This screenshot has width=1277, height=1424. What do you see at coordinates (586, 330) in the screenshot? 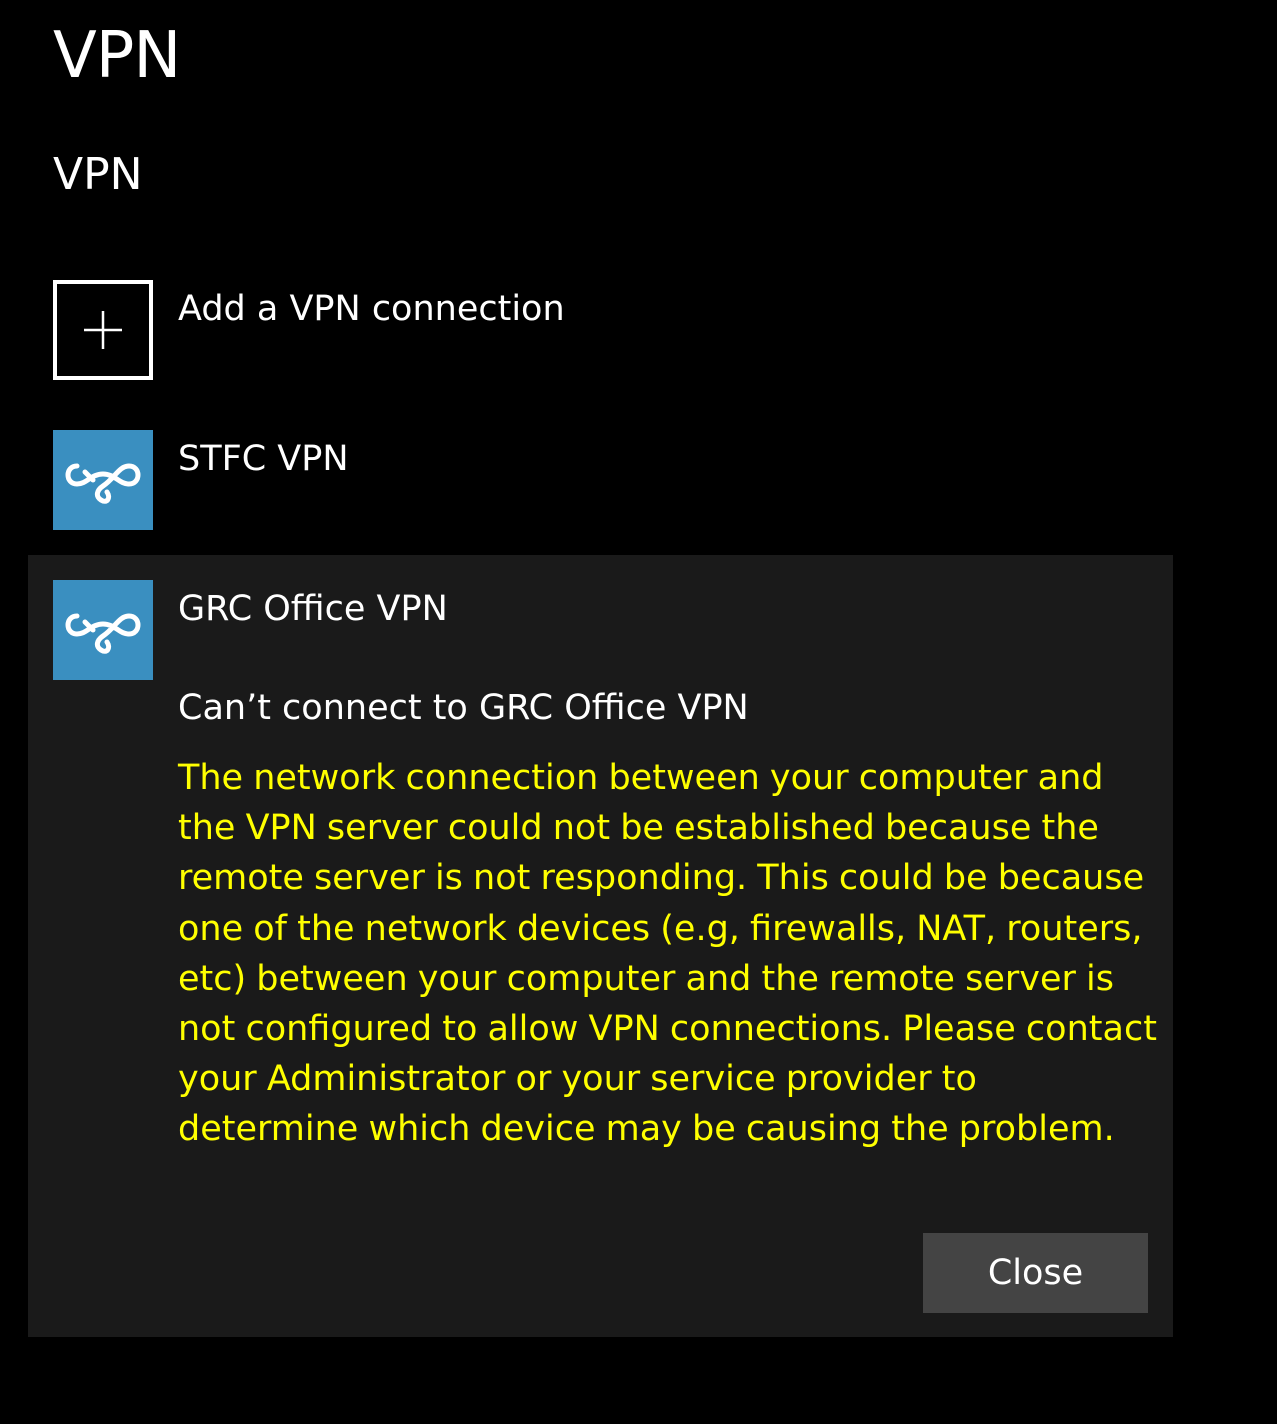
I see `add-vpn-connection-button: Add a VPN connection` at bounding box center [586, 330].